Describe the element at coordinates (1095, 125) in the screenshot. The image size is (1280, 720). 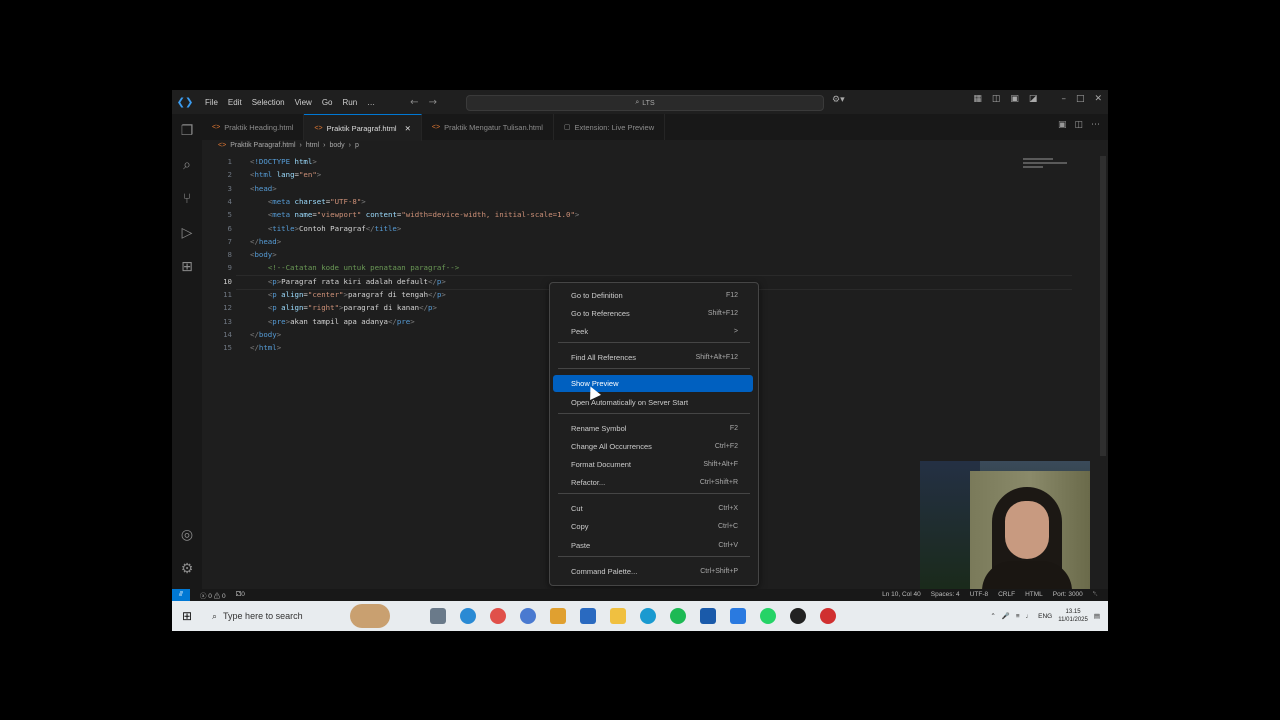
I see `more-actions-icon: ⋯` at that location.